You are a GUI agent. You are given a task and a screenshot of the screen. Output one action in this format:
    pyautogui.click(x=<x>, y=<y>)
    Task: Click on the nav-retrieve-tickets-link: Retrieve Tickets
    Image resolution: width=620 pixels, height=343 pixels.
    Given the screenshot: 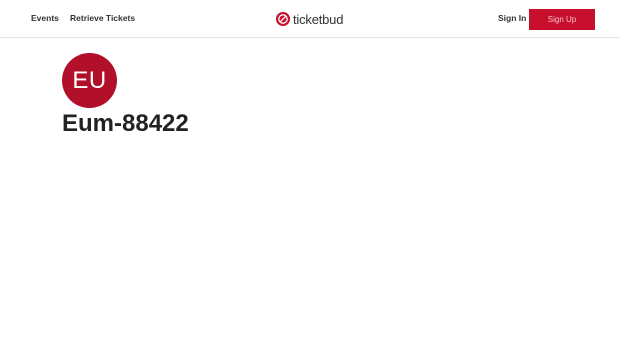 What is the action you would take?
    pyautogui.click(x=102, y=18)
    